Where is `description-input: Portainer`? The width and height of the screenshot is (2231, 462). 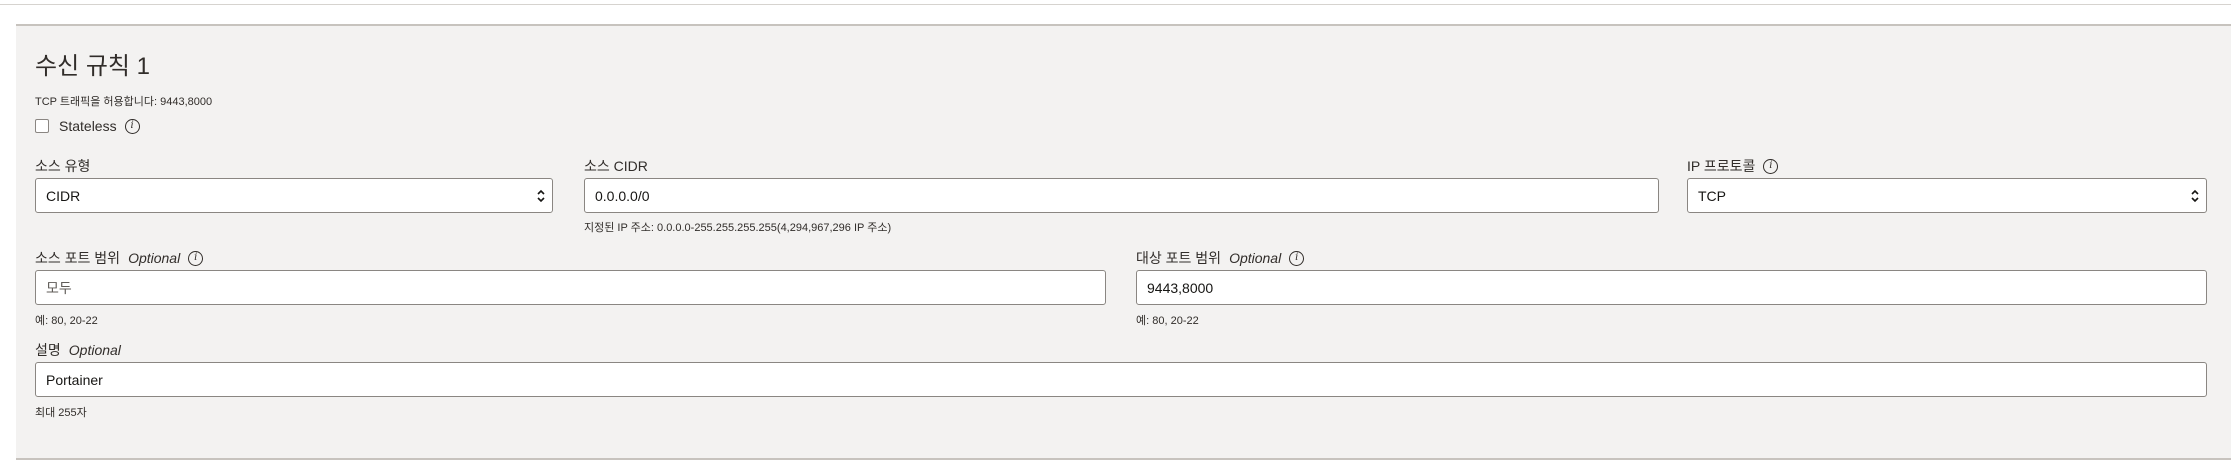
description-input: Portainer is located at coordinates (1121, 379).